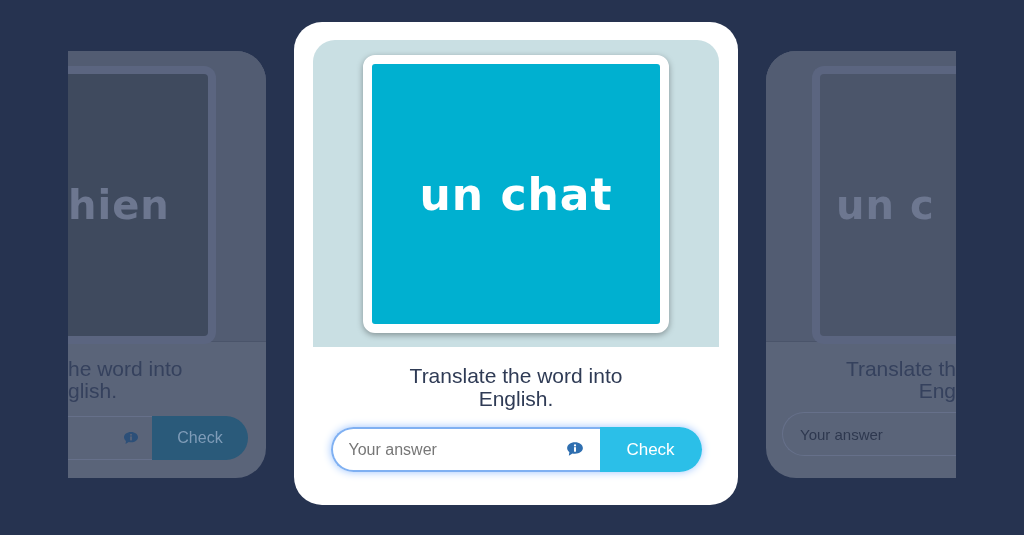 The width and height of the screenshot is (1024, 535). Describe the element at coordinates (516, 375) in the screenshot. I see `prompt-line: Translate the word into` at that location.